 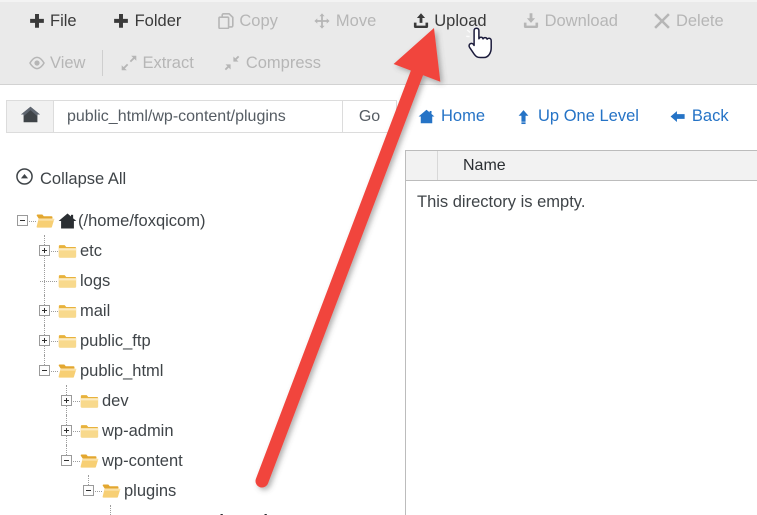 I want to click on path-go-button: Go, so click(x=370, y=116).